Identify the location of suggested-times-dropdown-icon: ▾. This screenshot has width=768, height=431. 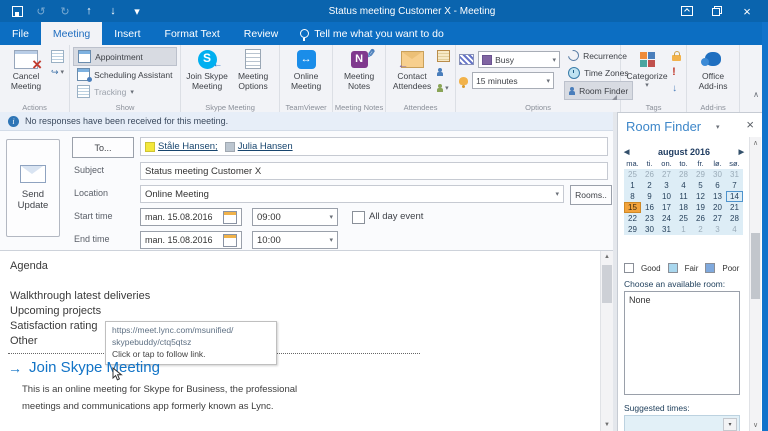
(730, 424).